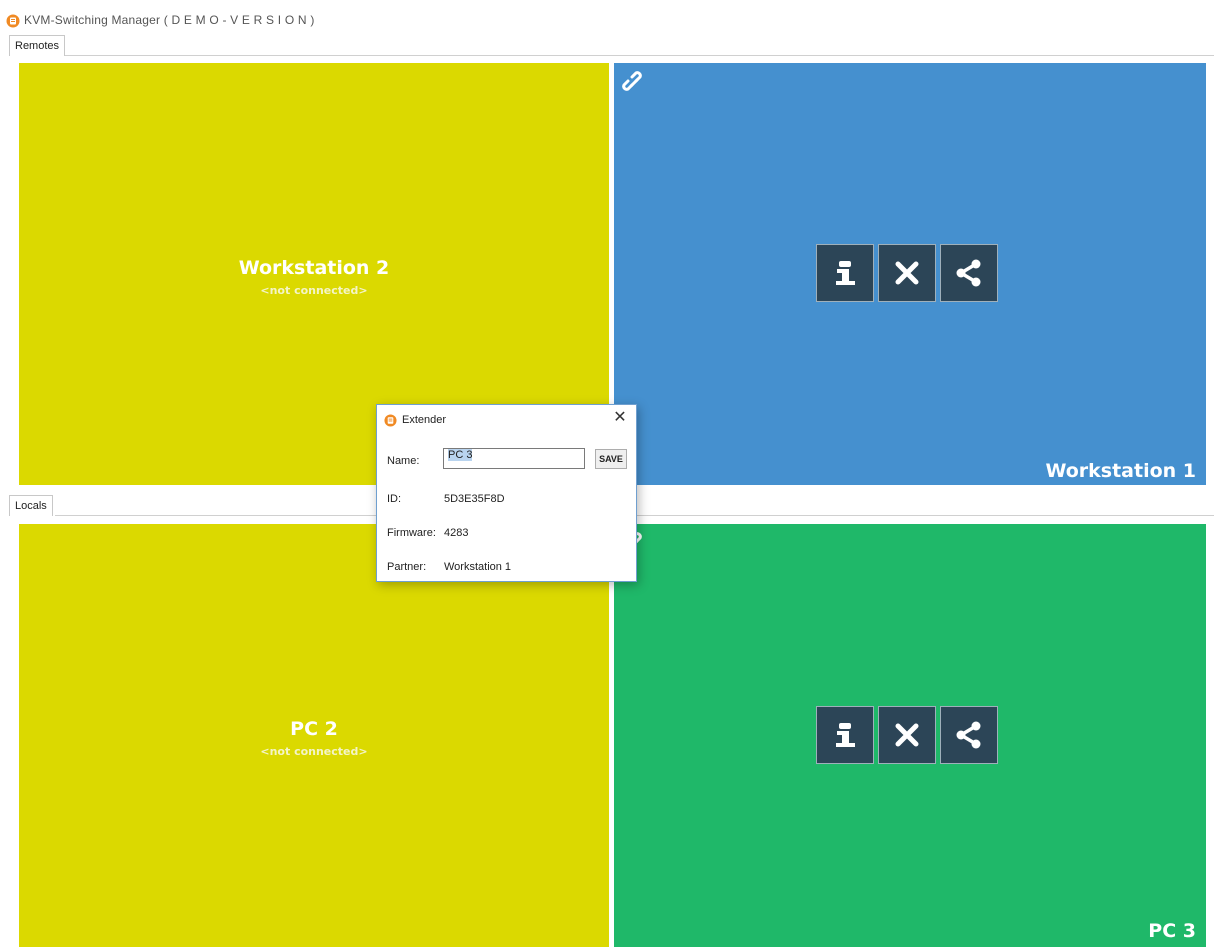 This screenshot has width=1214, height=947. Describe the element at coordinates (411, 533) in the screenshot. I see `firmware-label: Firmware:` at that location.